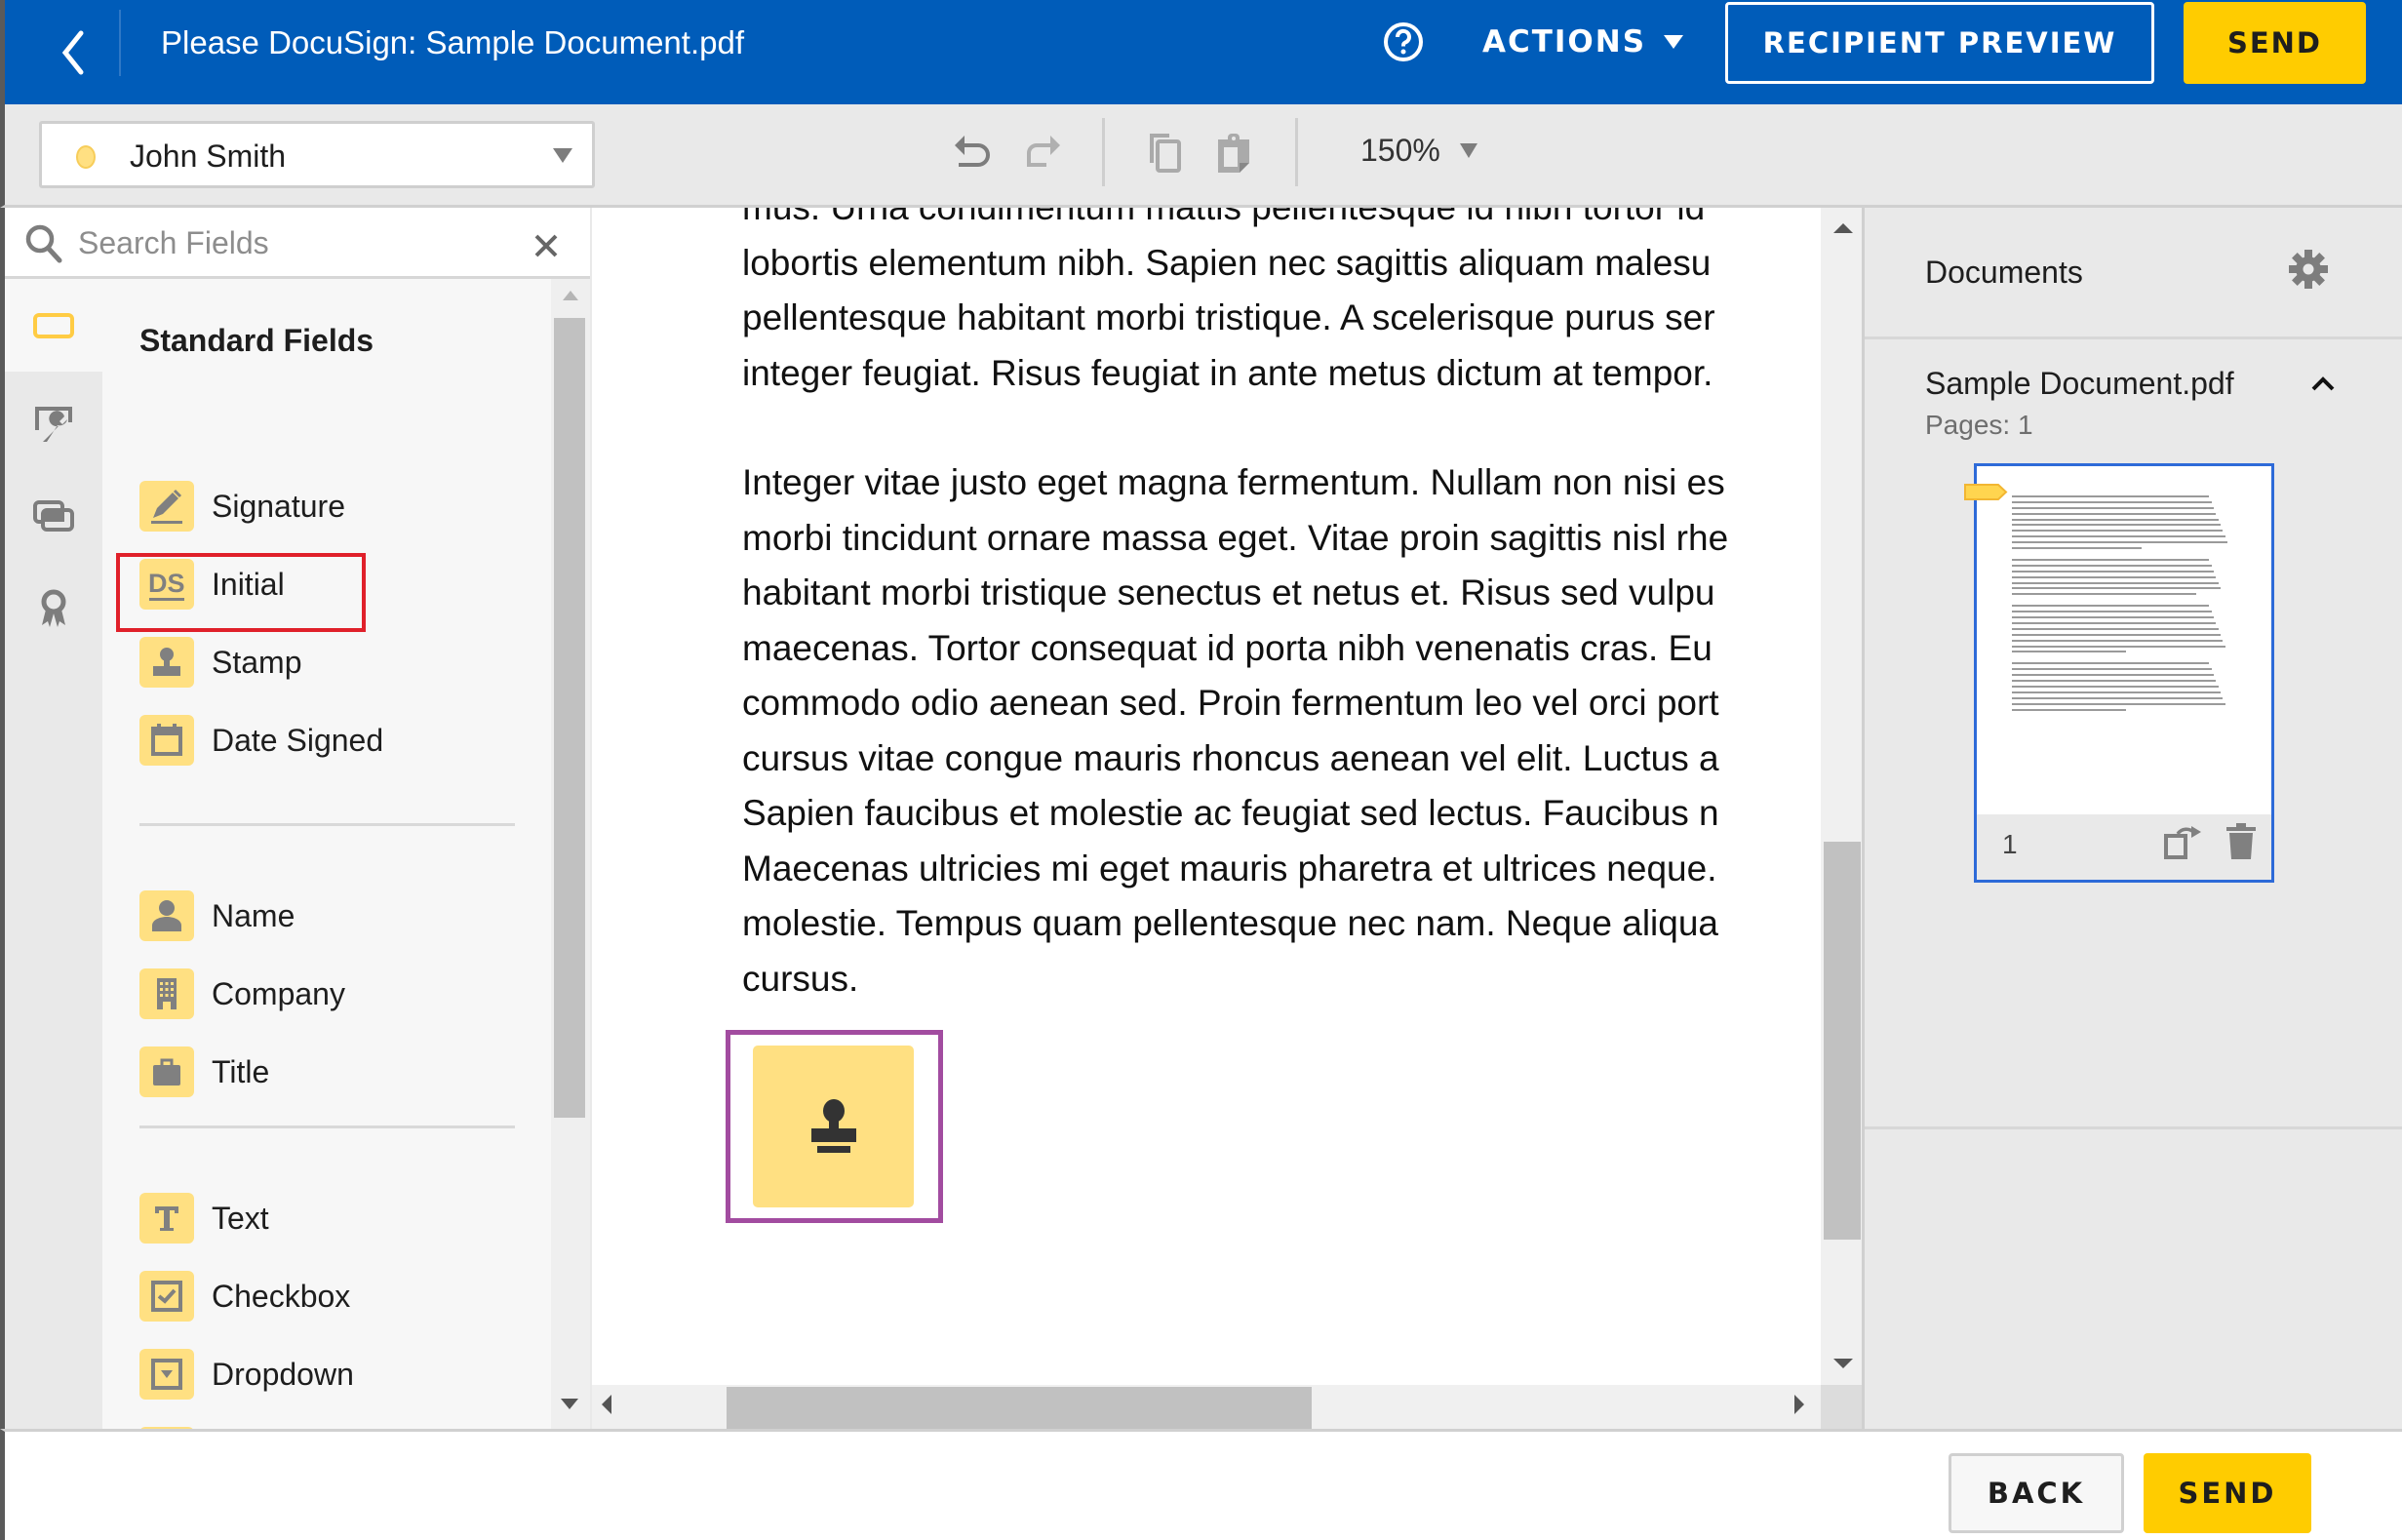 The image size is (2402, 1540). I want to click on scroll-right-arrow-icon, so click(1799, 1405).